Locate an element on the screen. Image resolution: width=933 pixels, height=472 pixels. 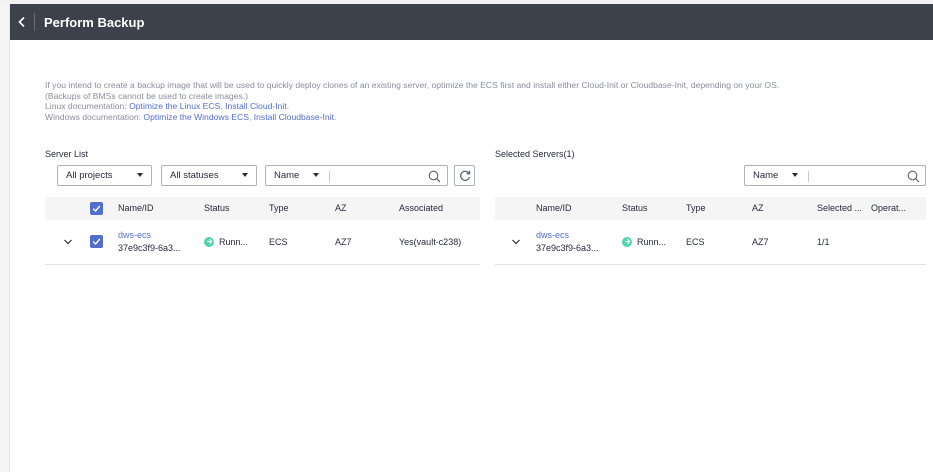
selected-server-az: AZ7 is located at coordinates (760, 242).